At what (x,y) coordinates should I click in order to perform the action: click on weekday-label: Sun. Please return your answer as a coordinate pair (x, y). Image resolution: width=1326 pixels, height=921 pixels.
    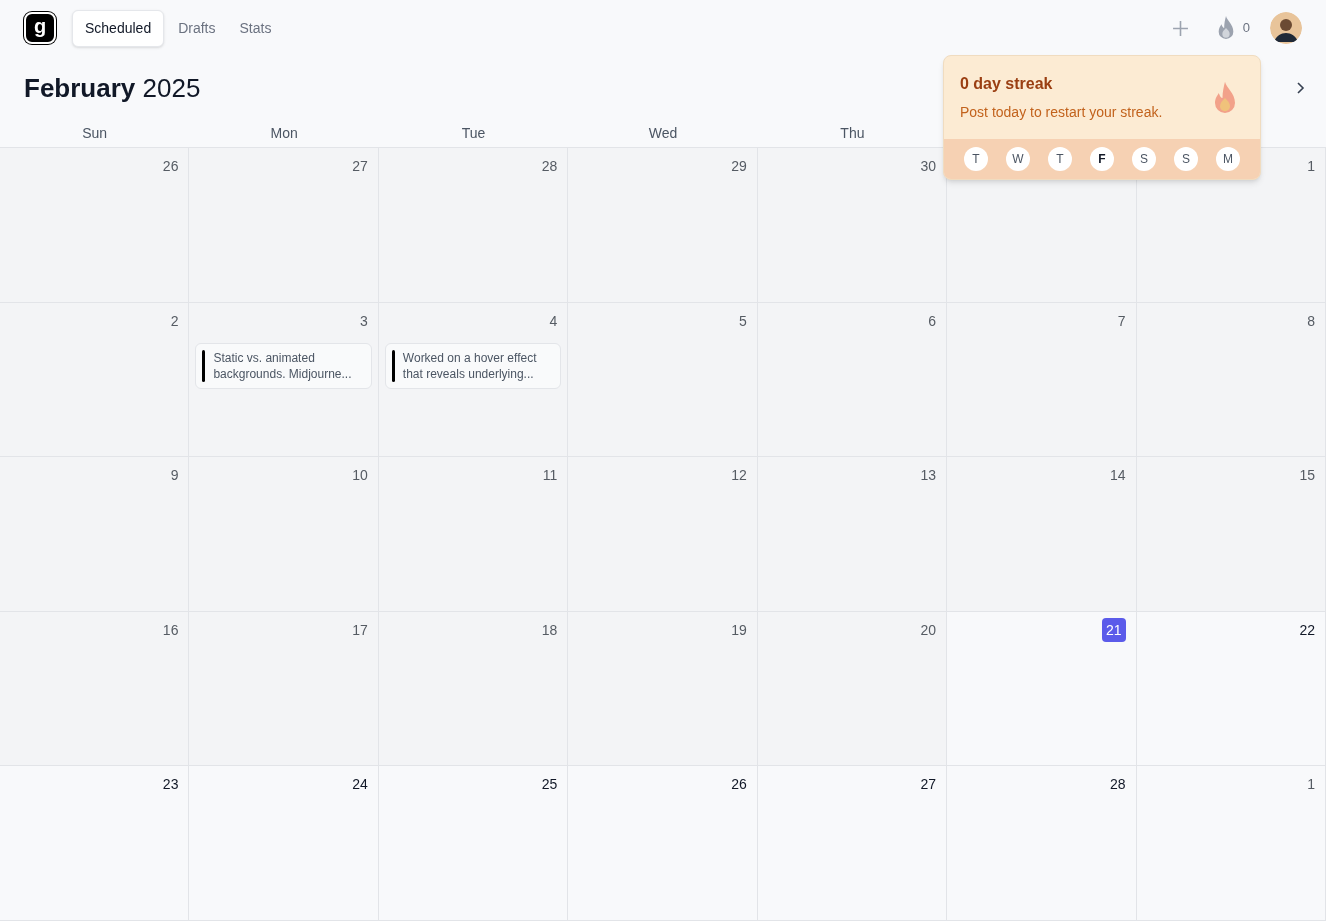
    Looking at the image, I should click on (95, 133).